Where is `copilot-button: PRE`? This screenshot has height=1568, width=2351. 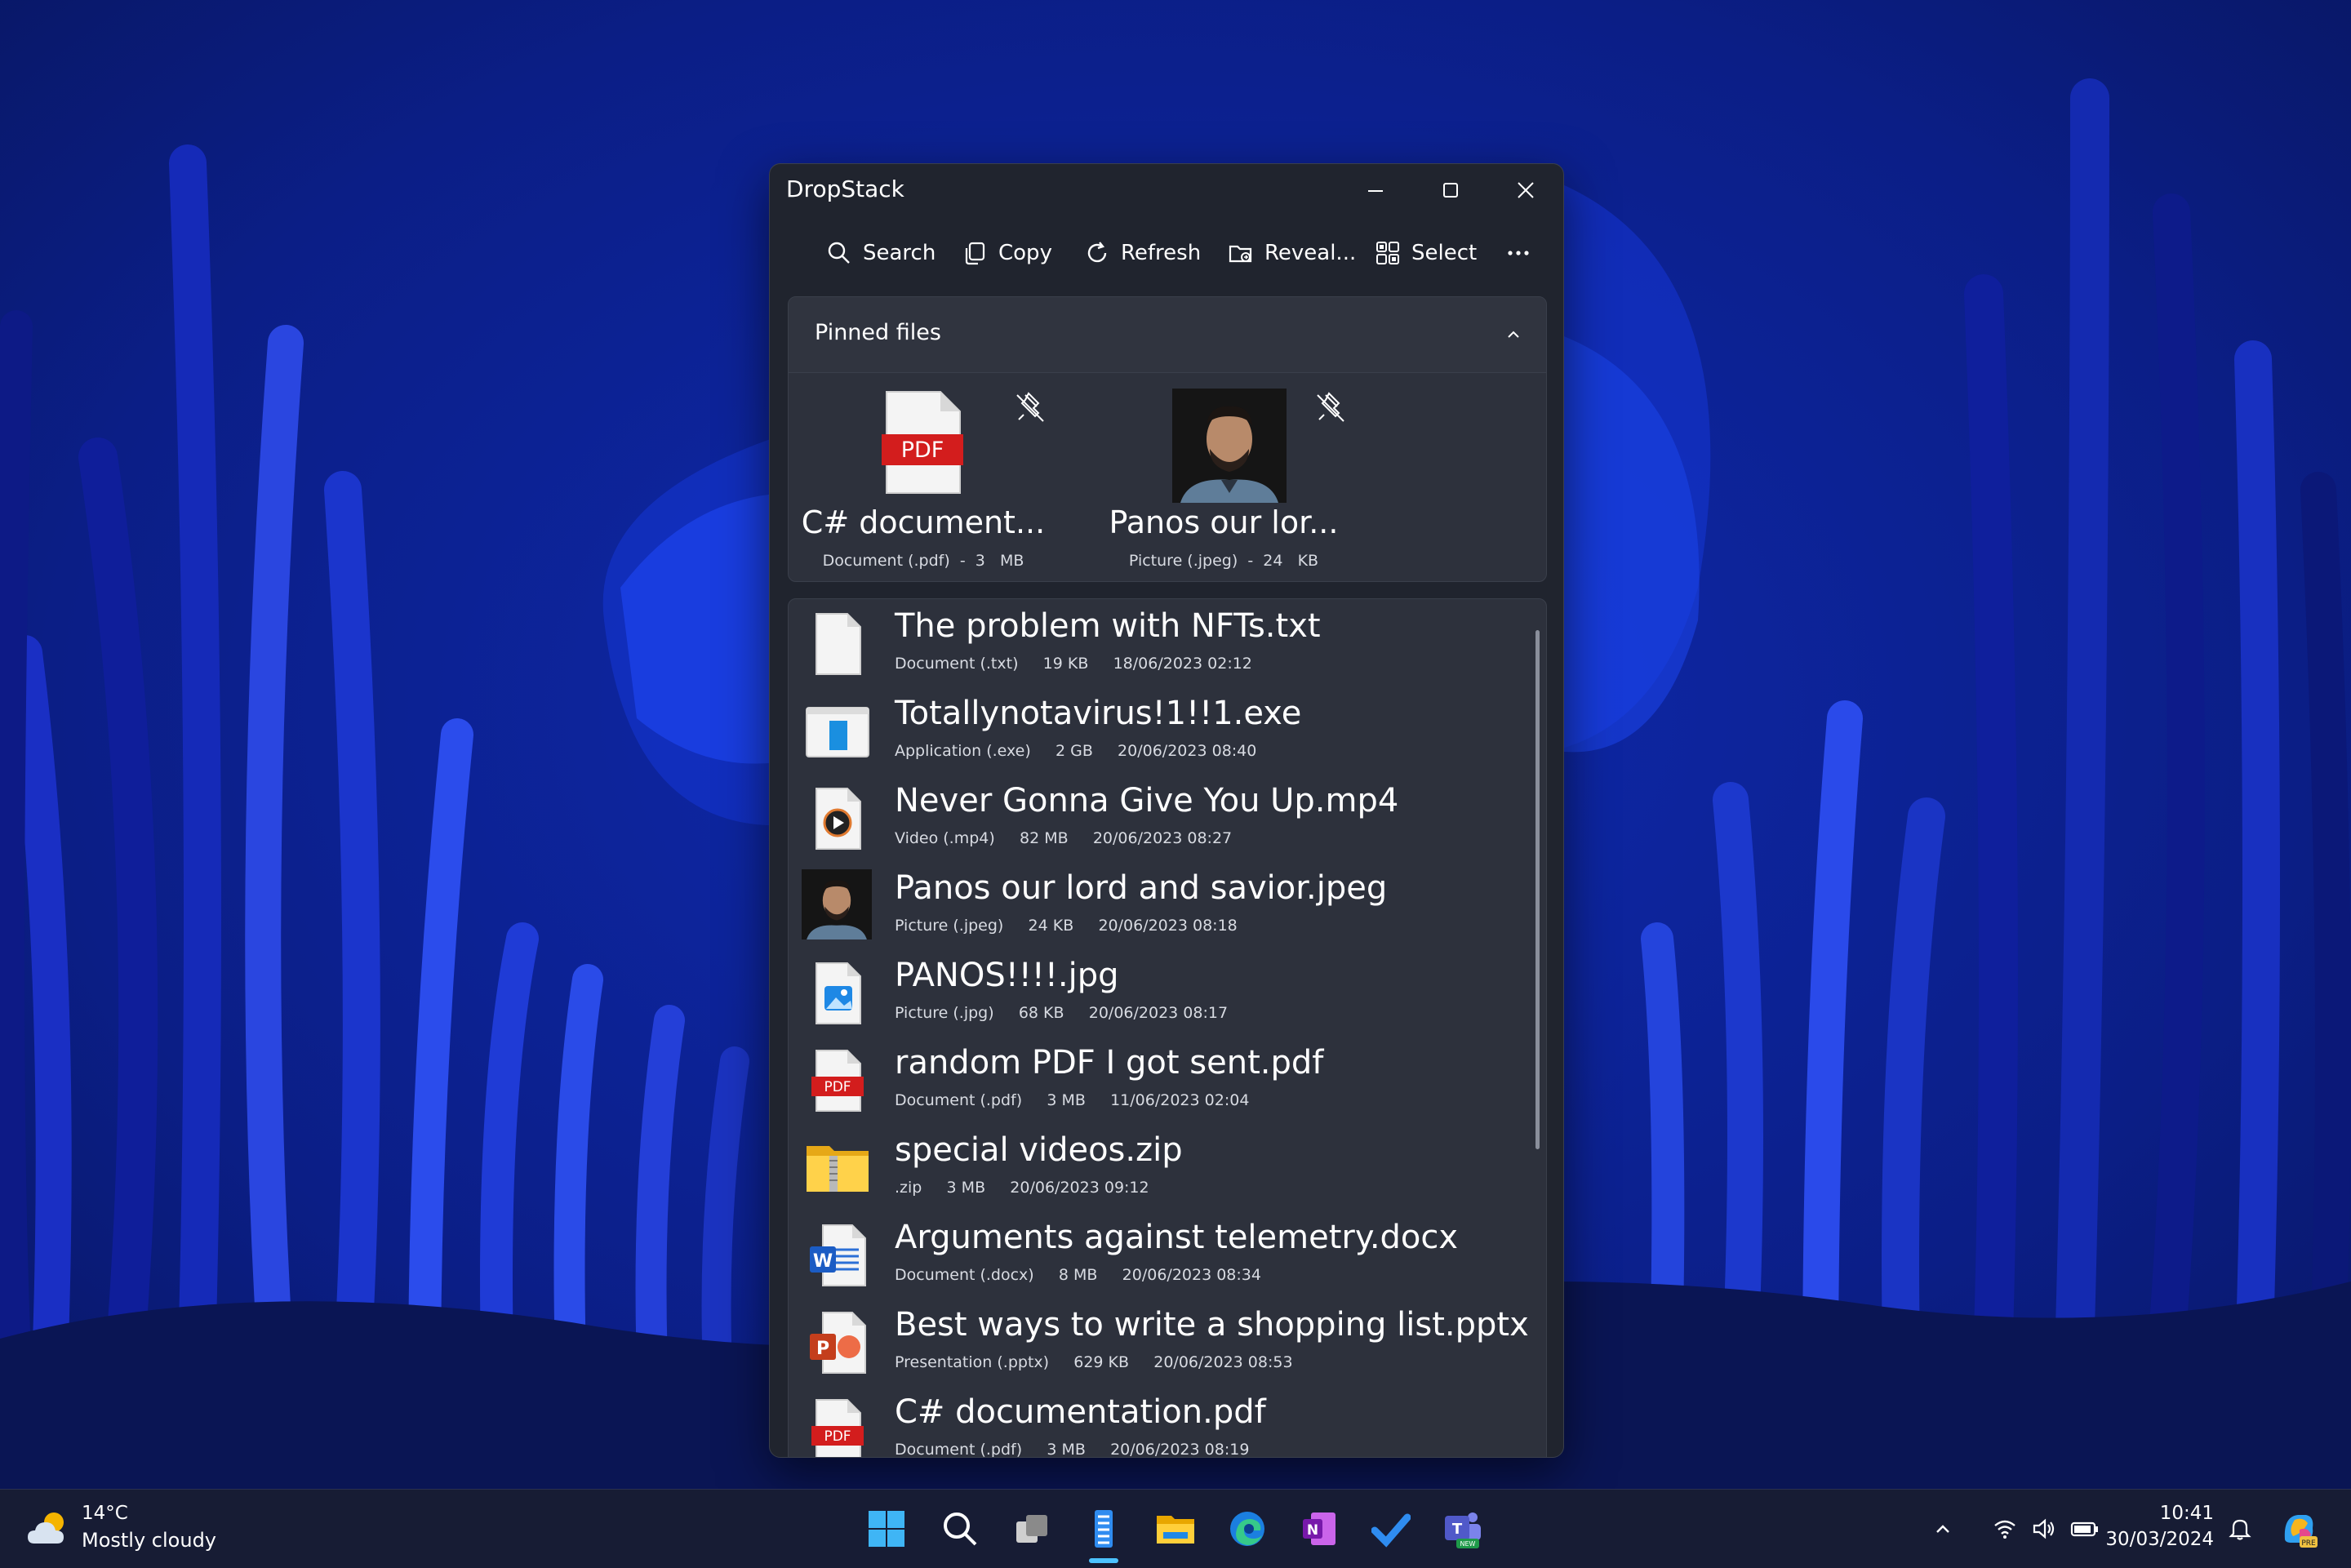 copilot-button: PRE is located at coordinates (2299, 1529).